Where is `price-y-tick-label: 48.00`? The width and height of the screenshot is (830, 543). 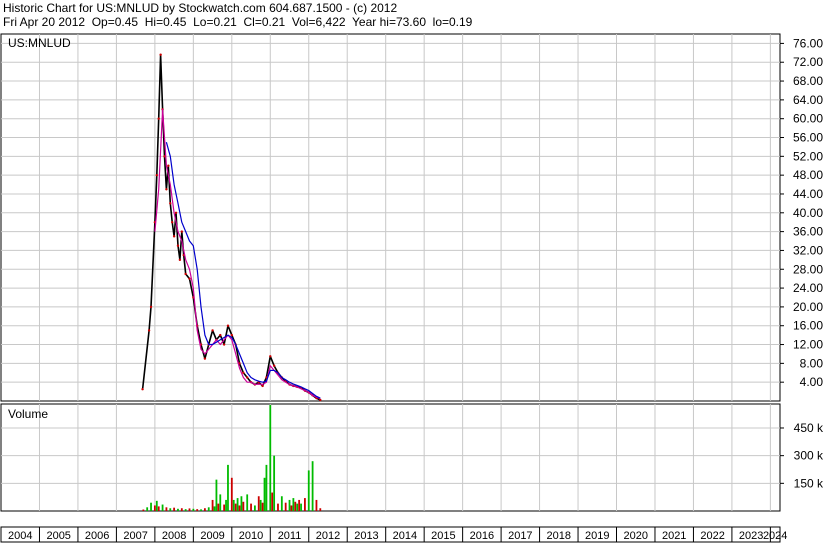
price-y-tick-label: 48.00 is located at coordinates (808, 175).